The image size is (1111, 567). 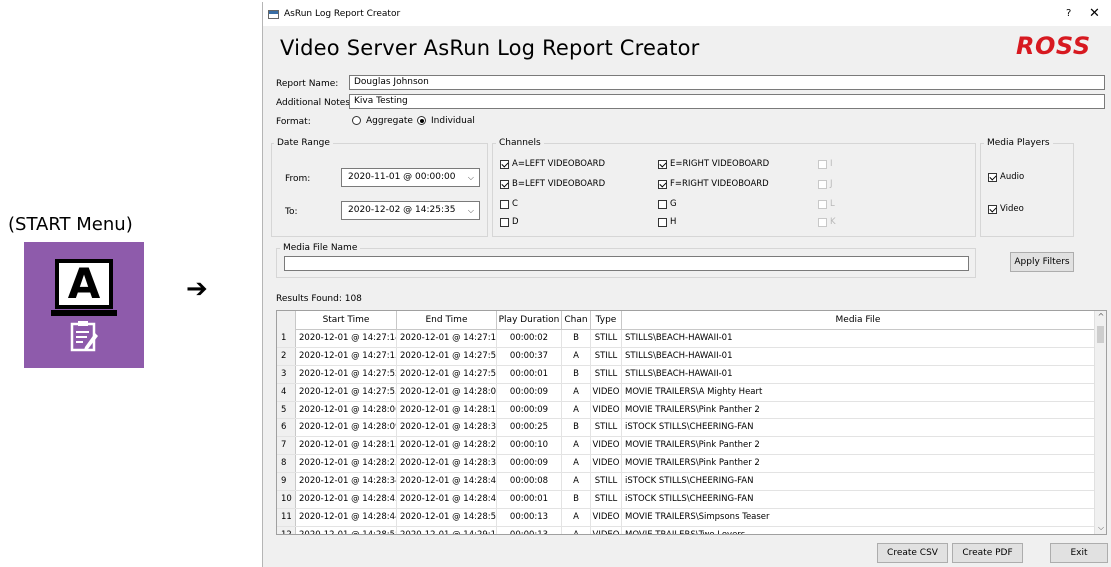 What do you see at coordinates (70, 224) in the screenshot?
I see `start-menu-caption: (START Menu)` at bounding box center [70, 224].